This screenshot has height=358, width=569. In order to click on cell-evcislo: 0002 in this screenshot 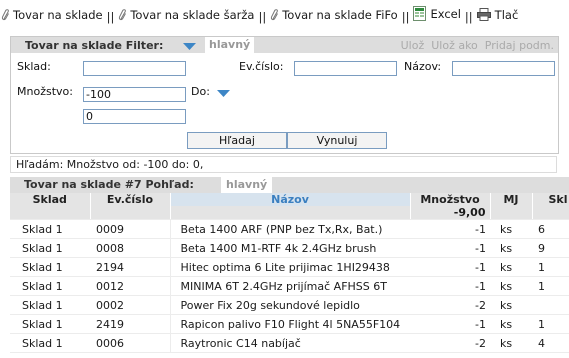, I will do `click(130, 305)`.